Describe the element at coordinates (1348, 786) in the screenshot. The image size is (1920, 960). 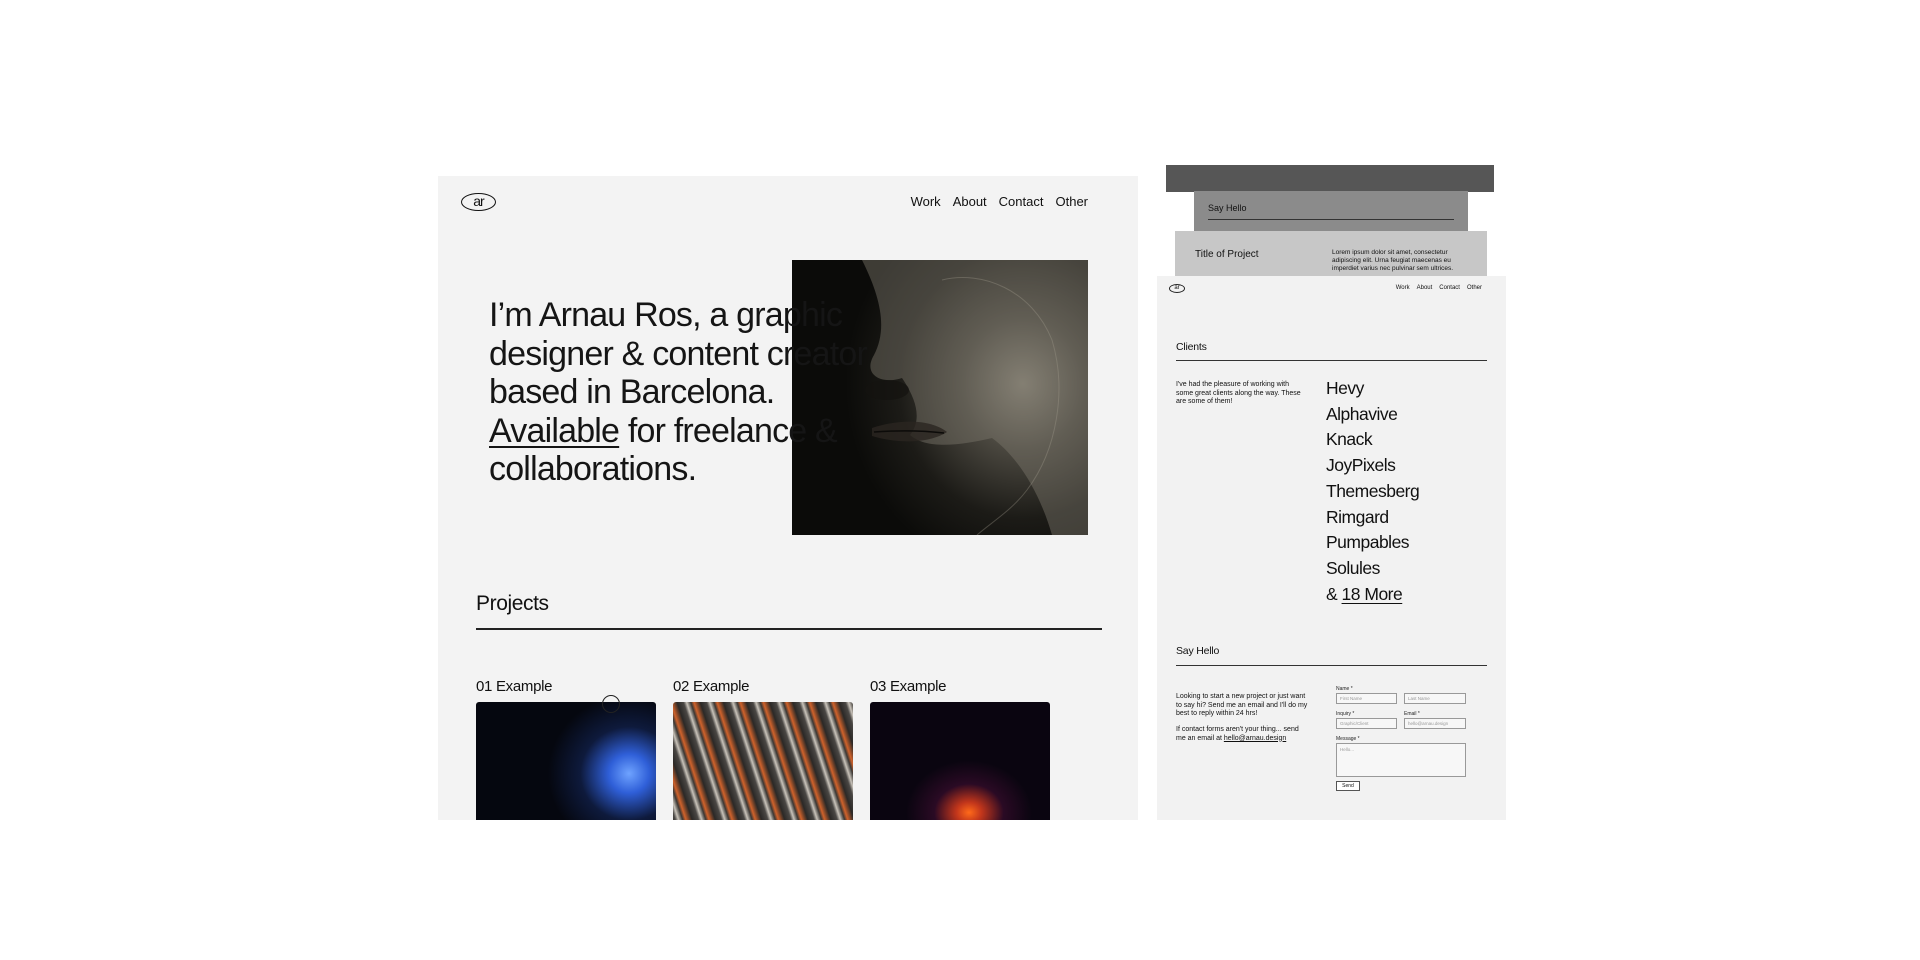
I see `send-button: Send` at that location.